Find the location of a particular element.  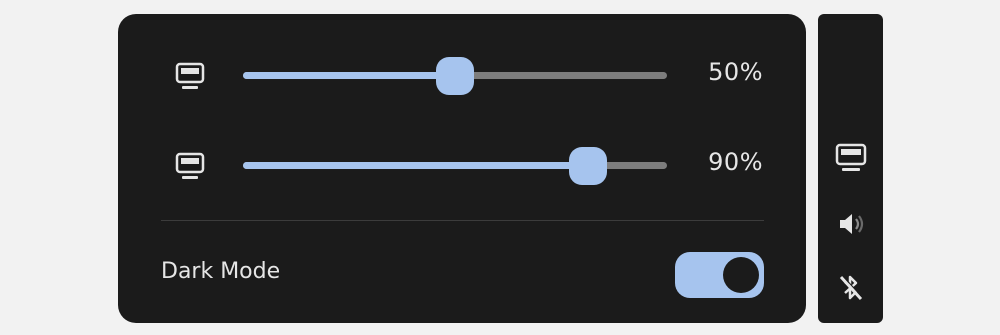

volume-icon is located at coordinates (851, 224).